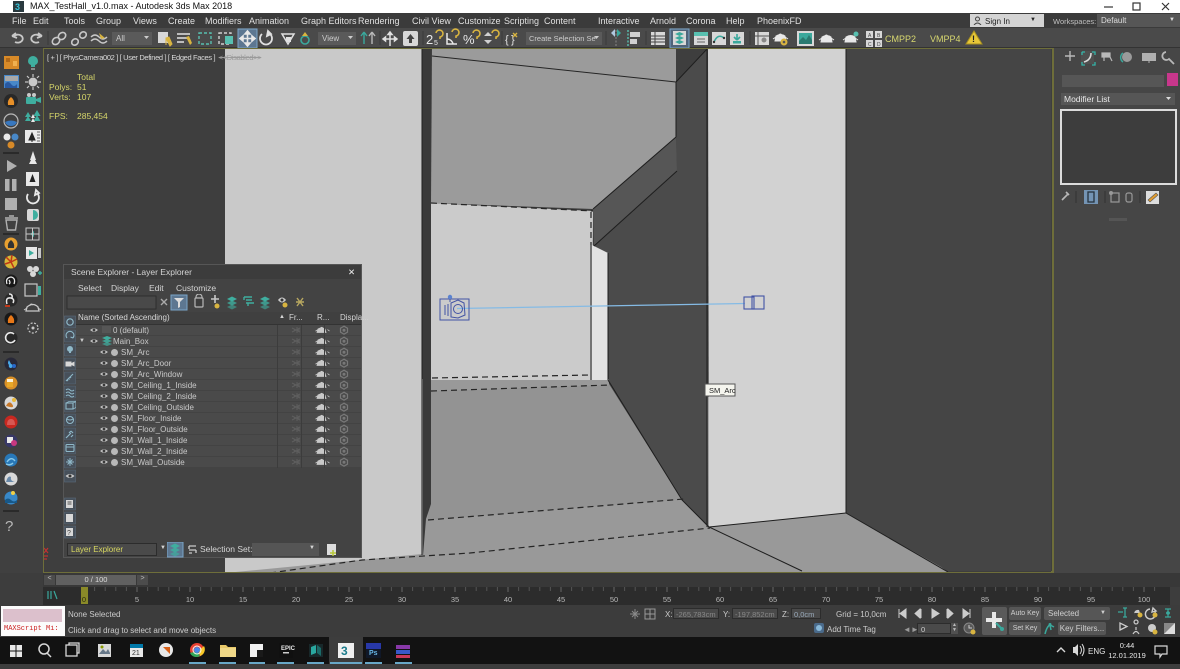 The width and height of the screenshot is (1180, 669). Describe the element at coordinates (136, 653) in the screenshot. I see `svg-text: 21` at that location.